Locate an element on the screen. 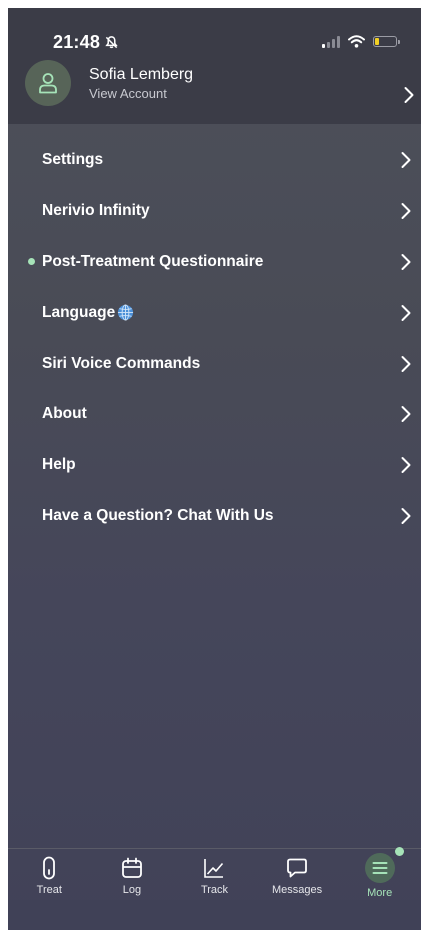 The height and width of the screenshot is (930, 429). tab-treat: Treat is located at coordinates (49, 875).